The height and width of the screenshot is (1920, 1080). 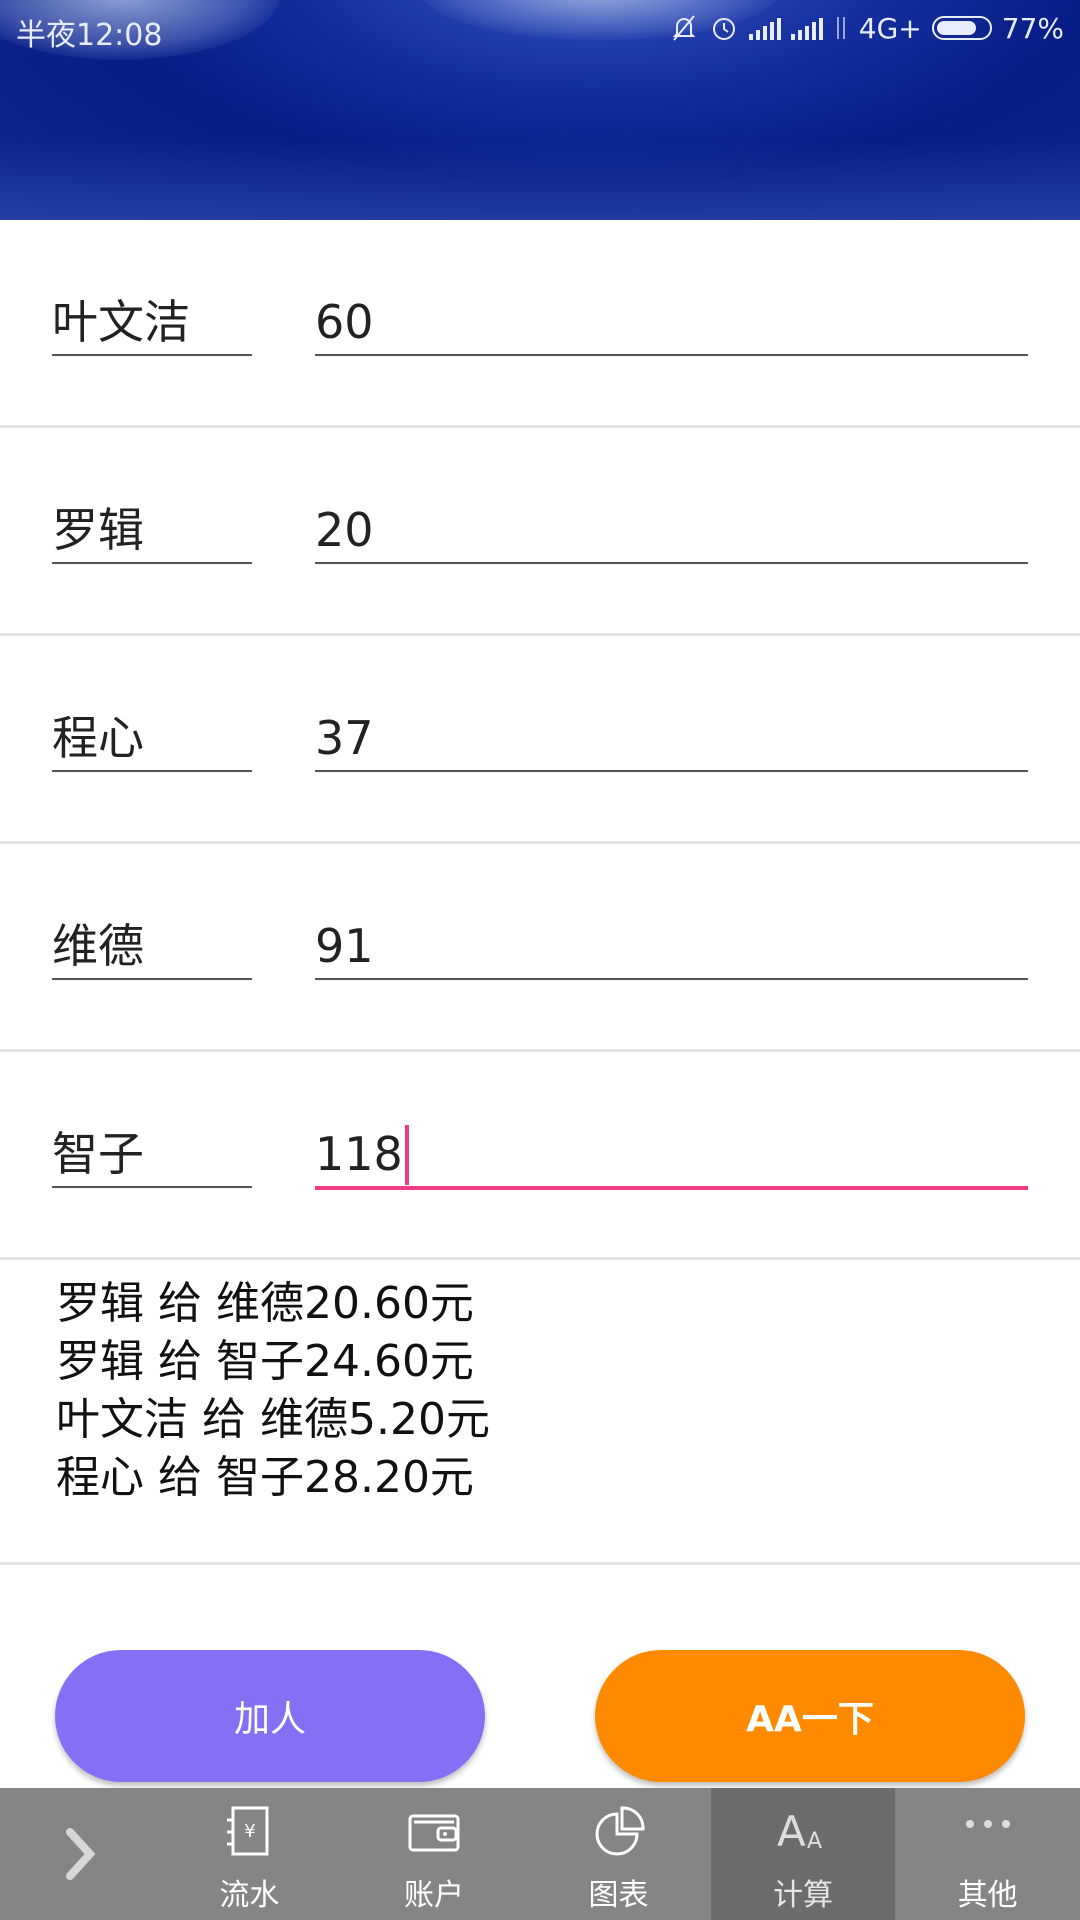 I want to click on mute-bell-icon, so click(x=684, y=28).